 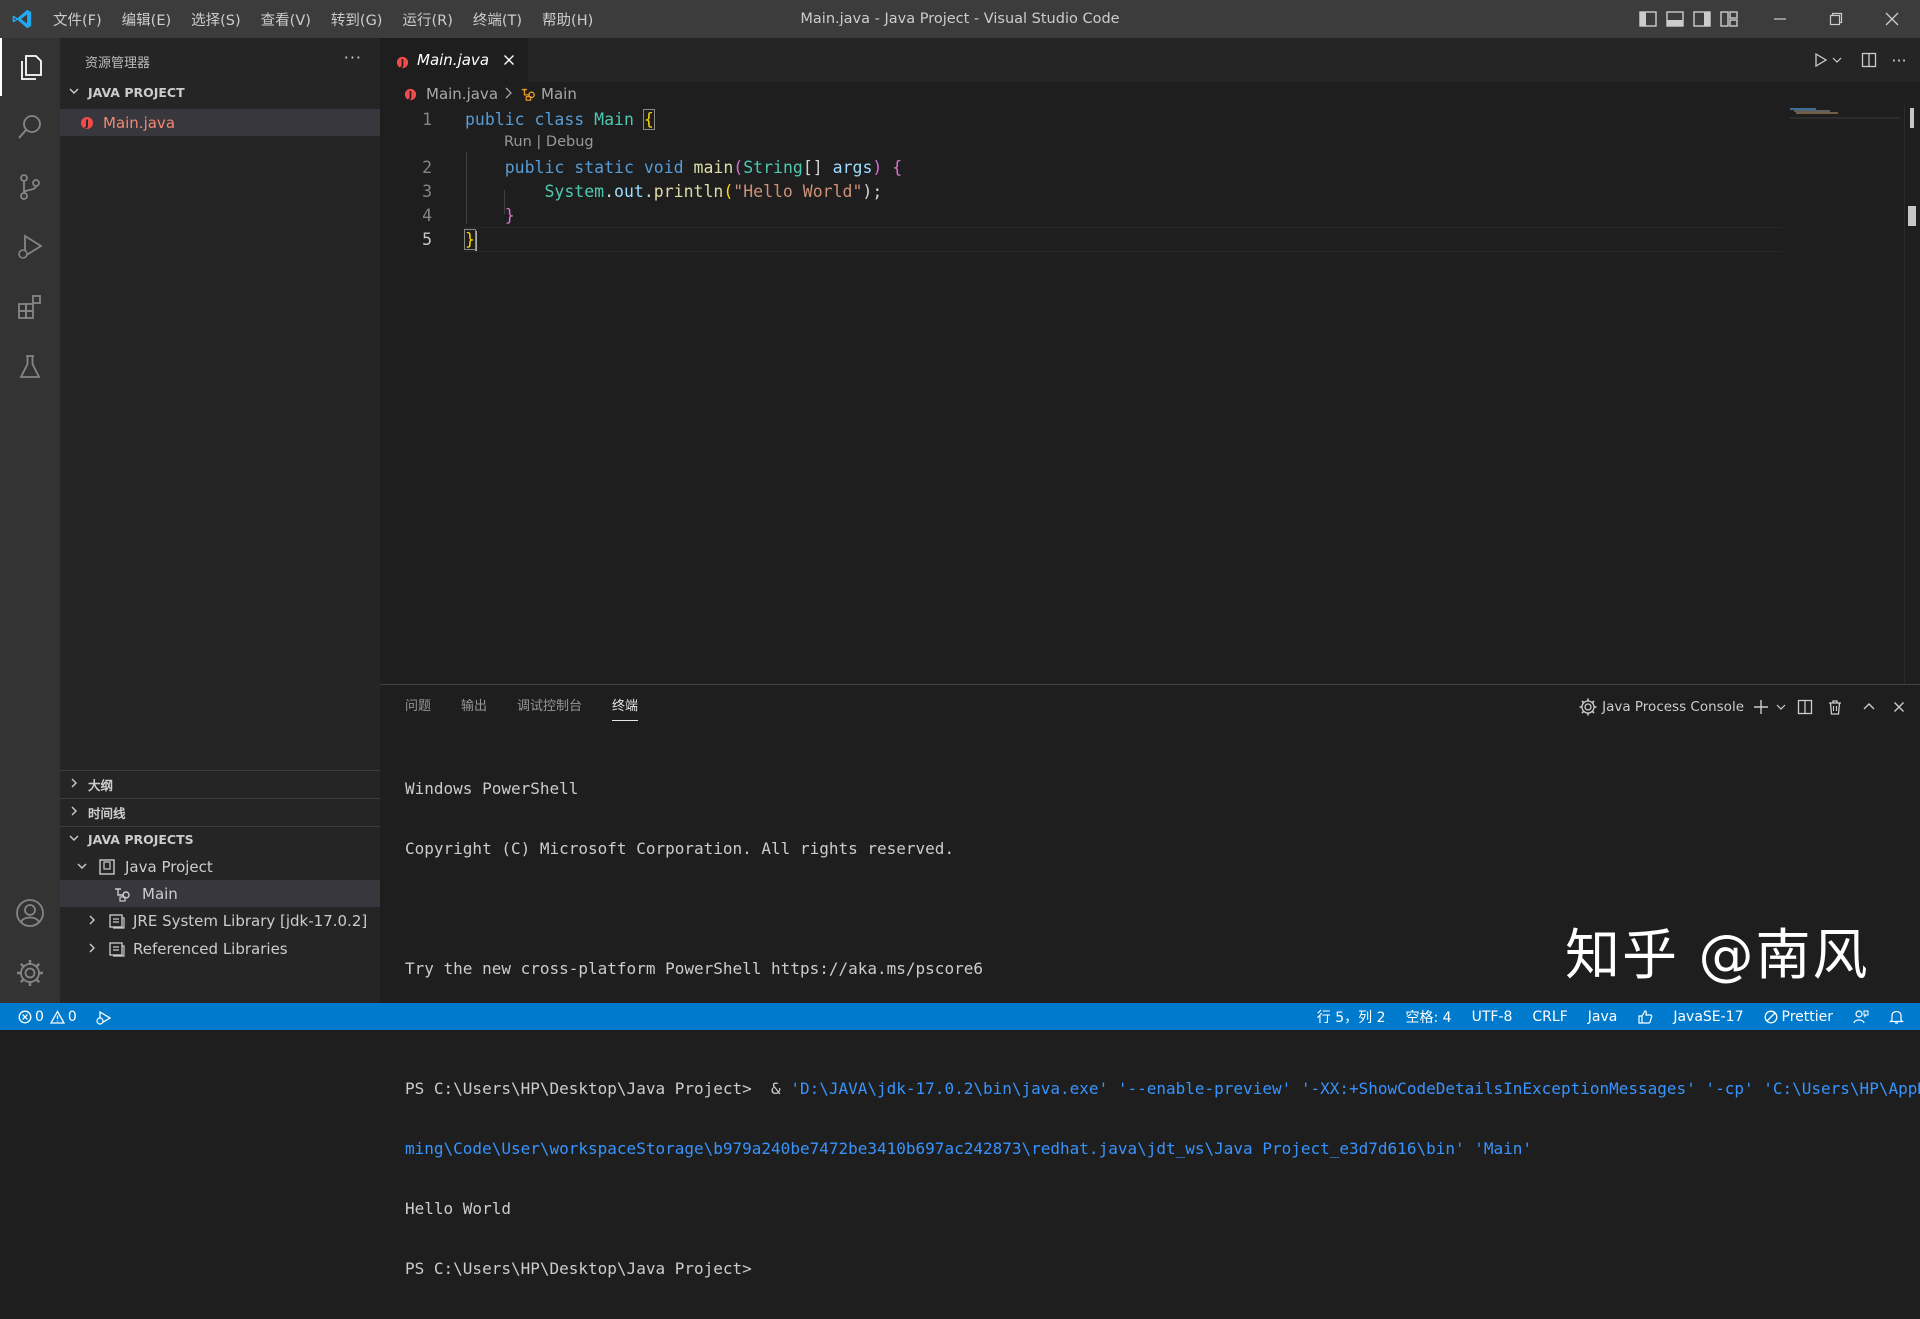 I want to click on tab-problems: 问题, so click(x=418, y=707).